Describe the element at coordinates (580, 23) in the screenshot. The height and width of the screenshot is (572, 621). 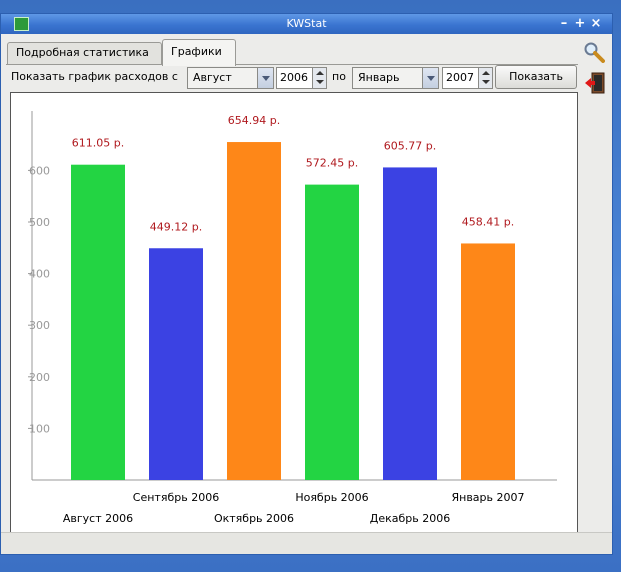
I see `maximize-icon: +` at that location.